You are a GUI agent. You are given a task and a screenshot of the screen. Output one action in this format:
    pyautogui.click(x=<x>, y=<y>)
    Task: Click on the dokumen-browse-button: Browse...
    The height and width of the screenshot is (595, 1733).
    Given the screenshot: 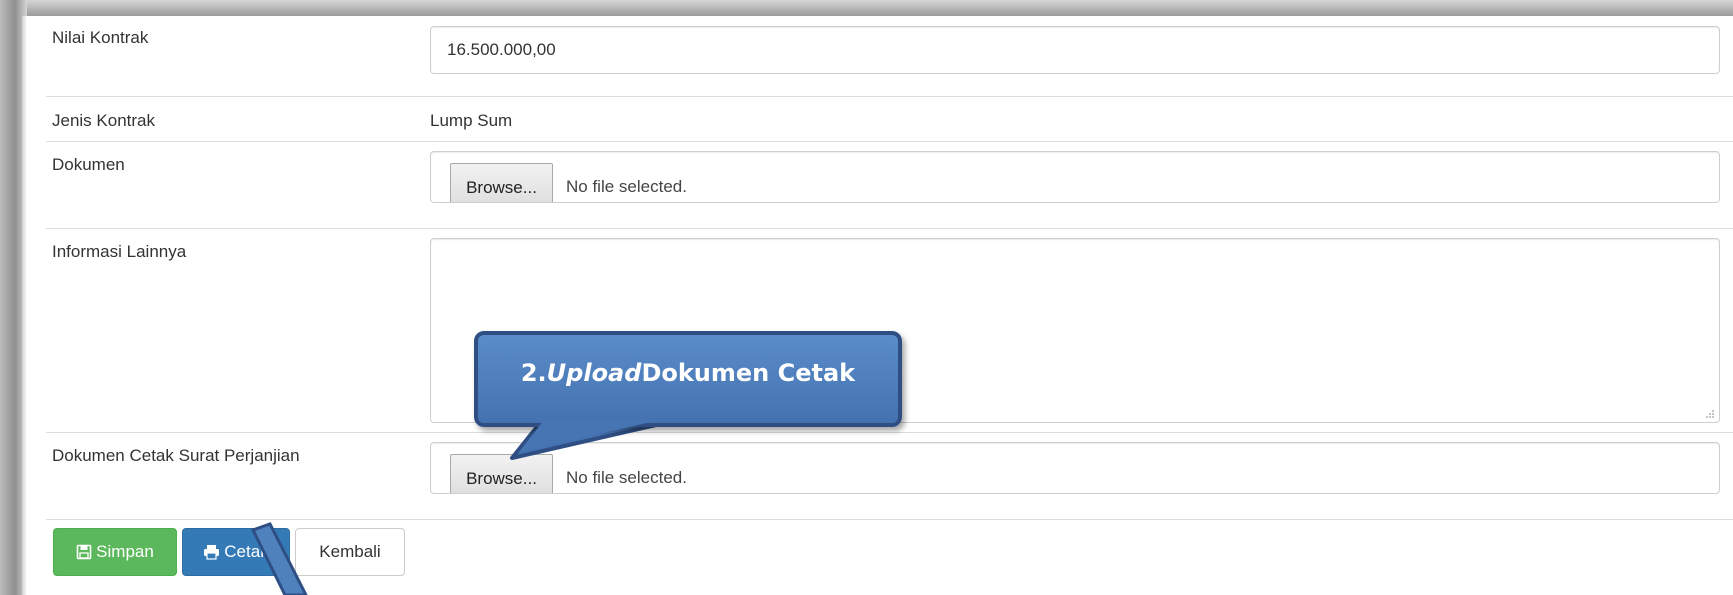 What is the action you would take?
    pyautogui.click(x=501, y=182)
    